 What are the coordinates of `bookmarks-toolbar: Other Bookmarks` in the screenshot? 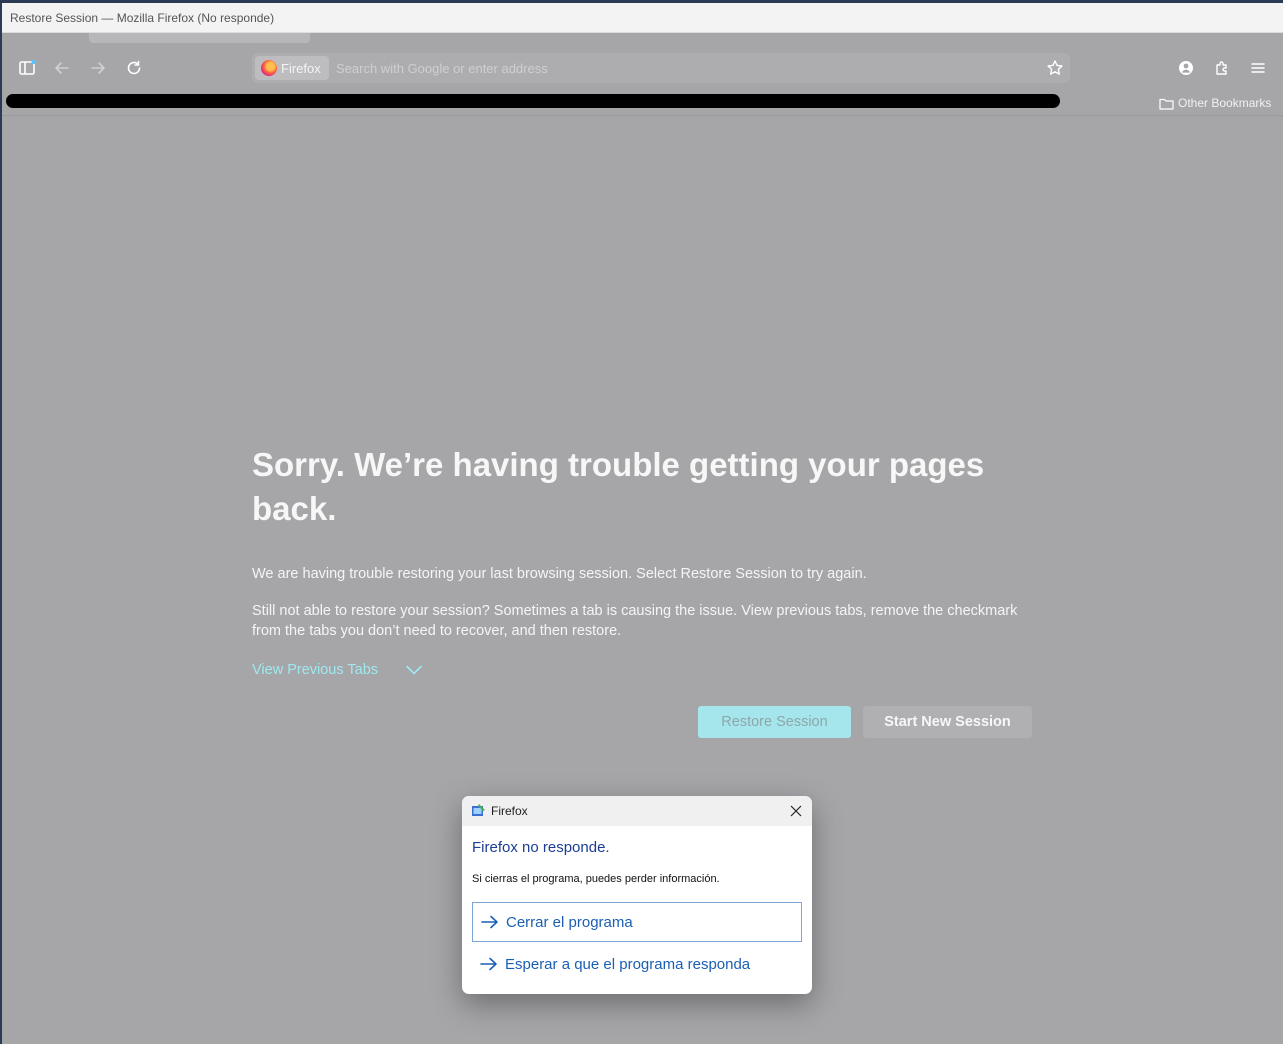 It's located at (642, 103).